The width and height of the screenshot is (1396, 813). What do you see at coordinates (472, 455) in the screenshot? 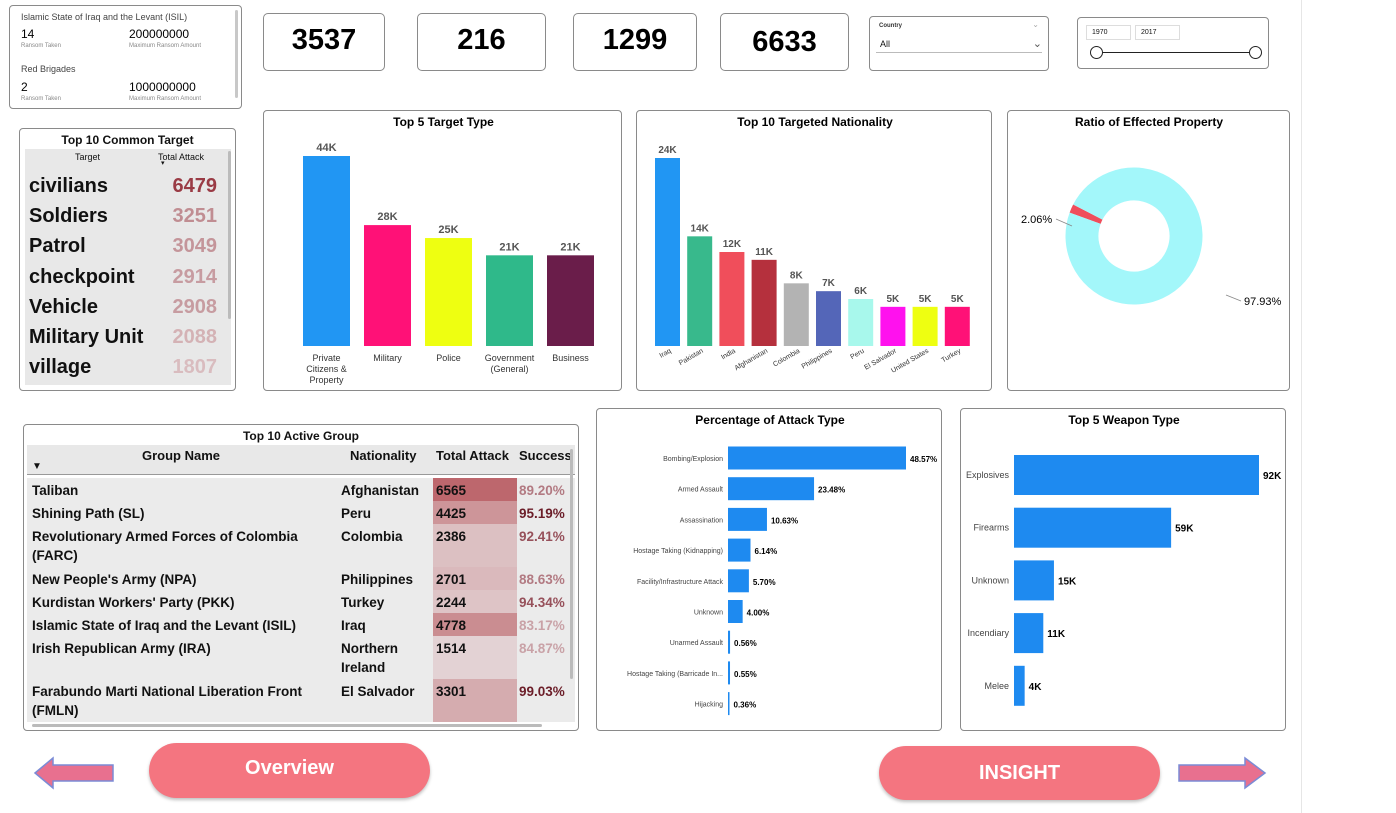
I see `column-header-total-attack: Total Attack` at bounding box center [472, 455].